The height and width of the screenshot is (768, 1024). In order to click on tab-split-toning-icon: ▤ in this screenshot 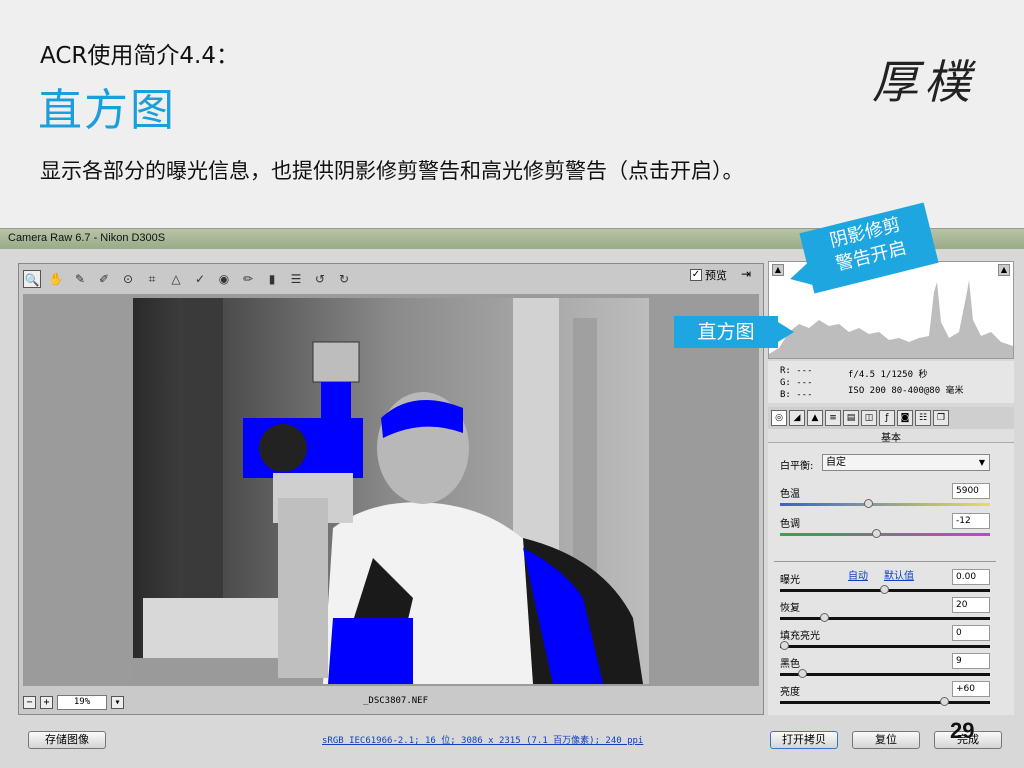, I will do `click(851, 418)`.